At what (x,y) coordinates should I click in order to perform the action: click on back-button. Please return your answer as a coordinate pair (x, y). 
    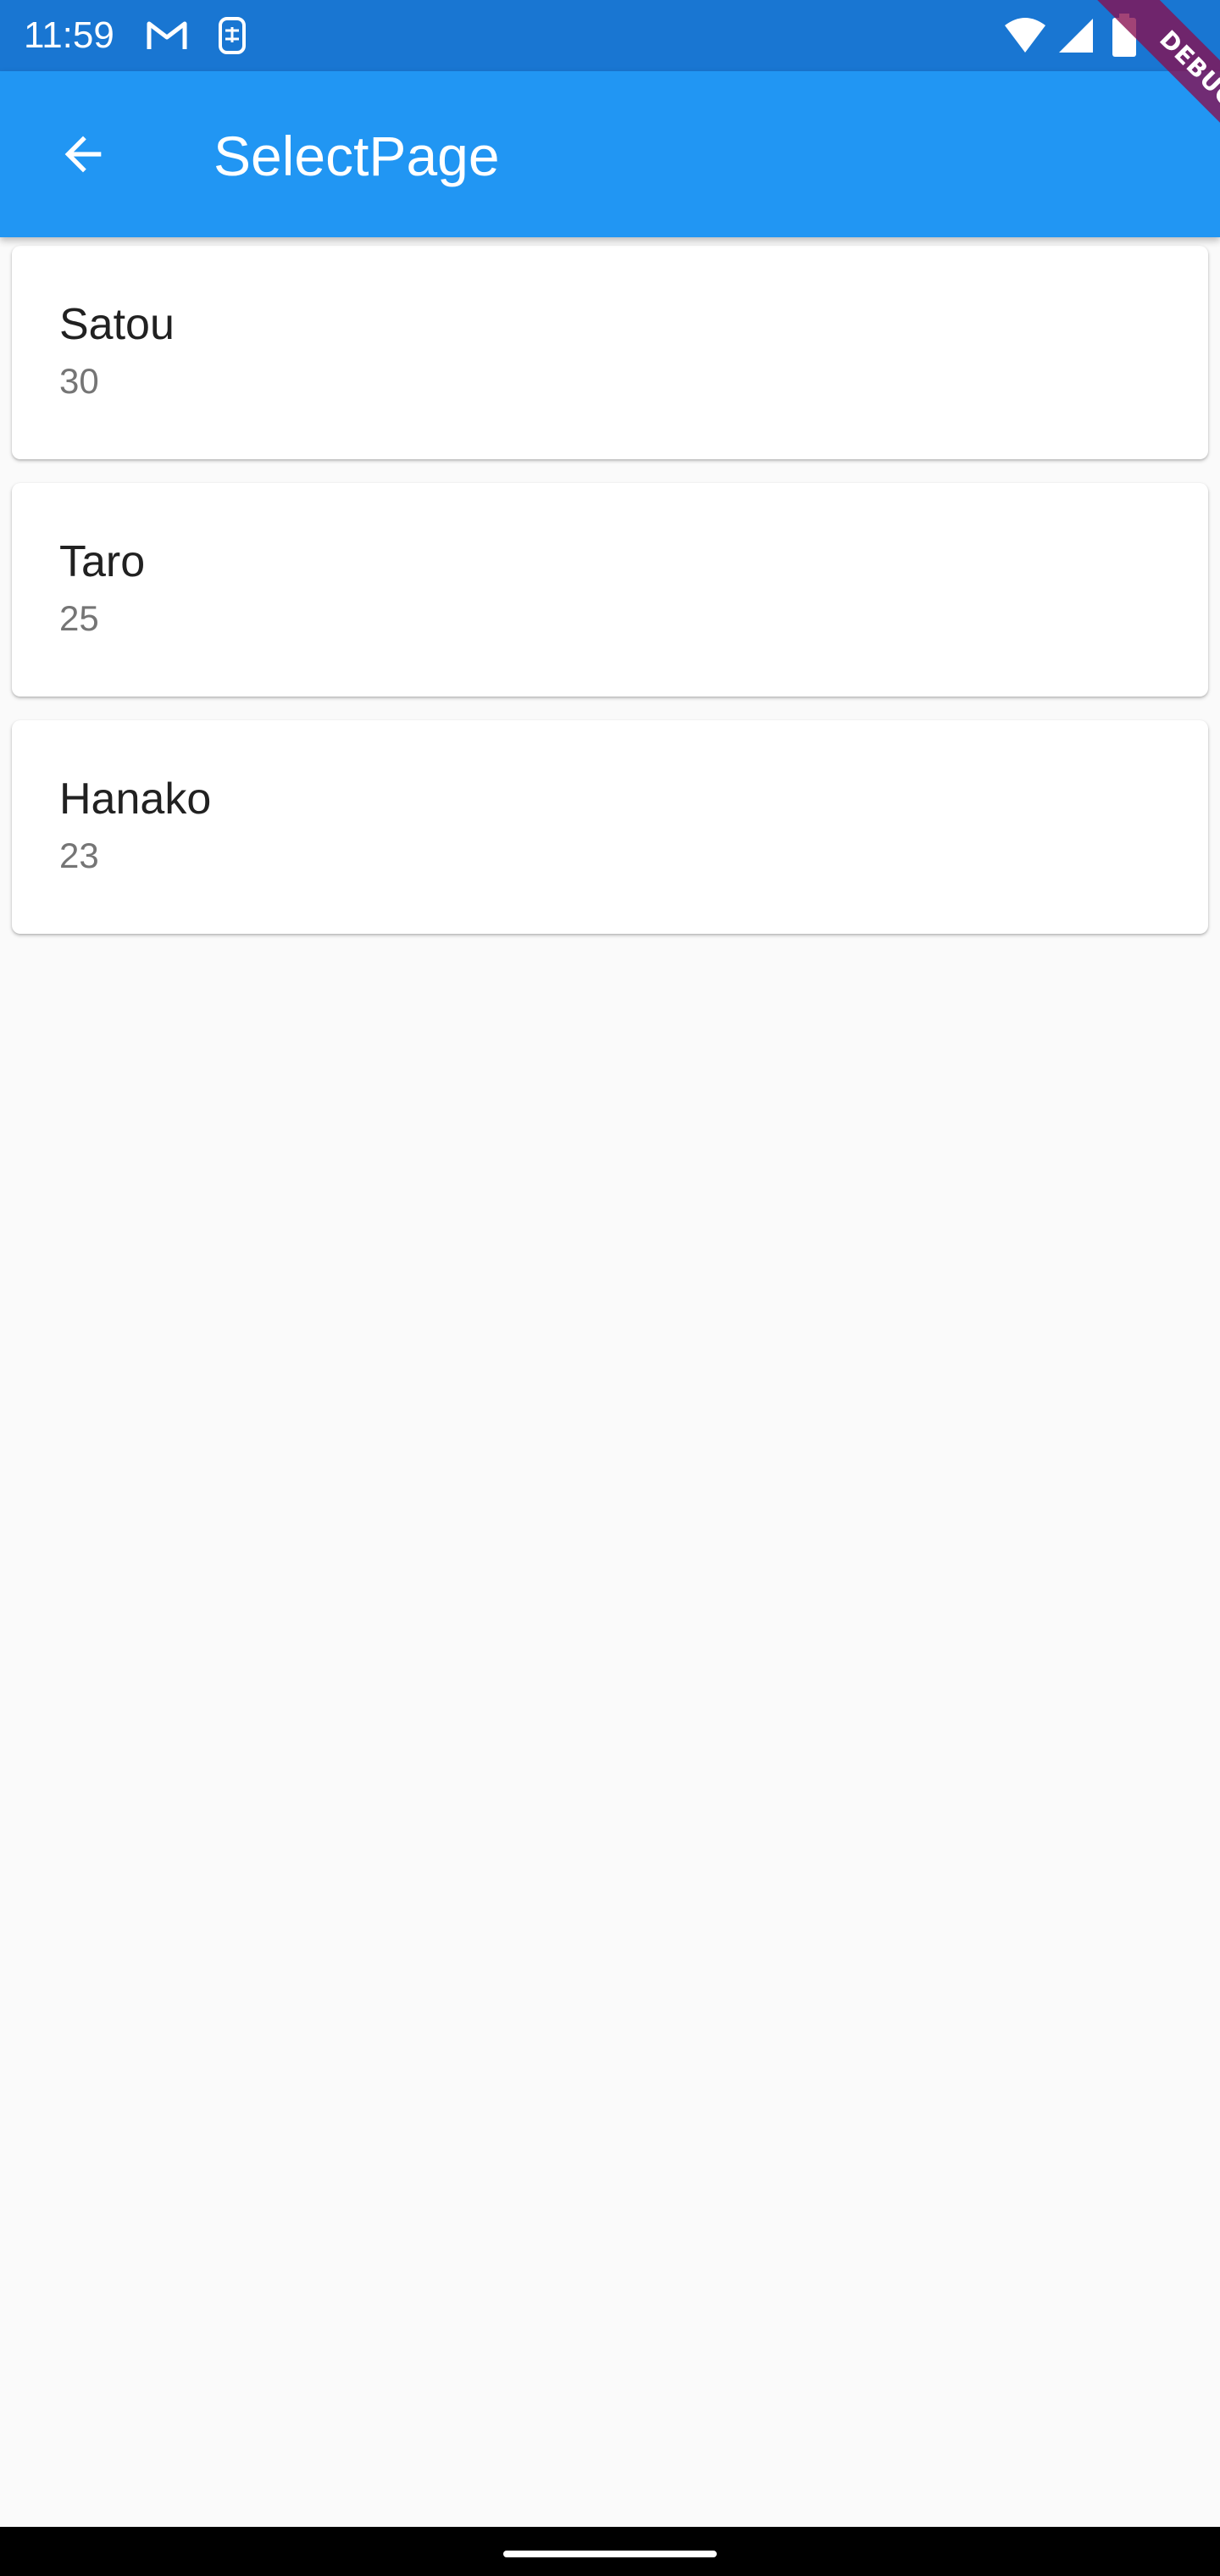
    Looking at the image, I should click on (83, 154).